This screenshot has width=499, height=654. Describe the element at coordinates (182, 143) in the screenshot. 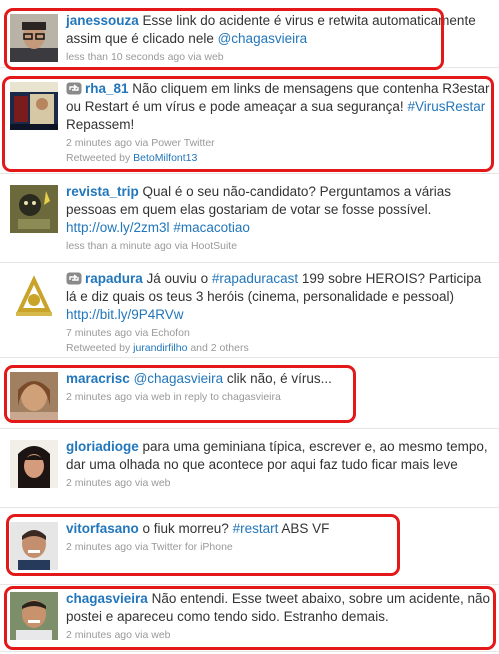

I see `source-link: Power Twitter` at that location.